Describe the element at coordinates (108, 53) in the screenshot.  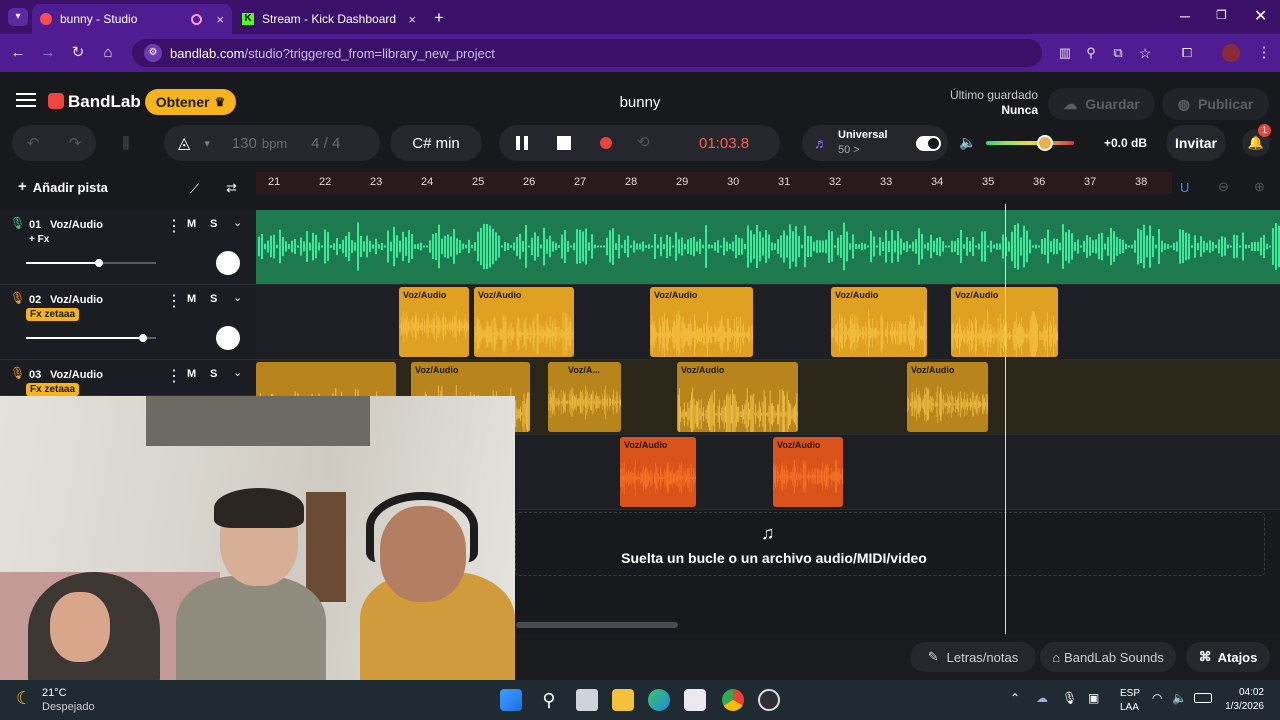
I see `home-icon: ⌂` at that location.